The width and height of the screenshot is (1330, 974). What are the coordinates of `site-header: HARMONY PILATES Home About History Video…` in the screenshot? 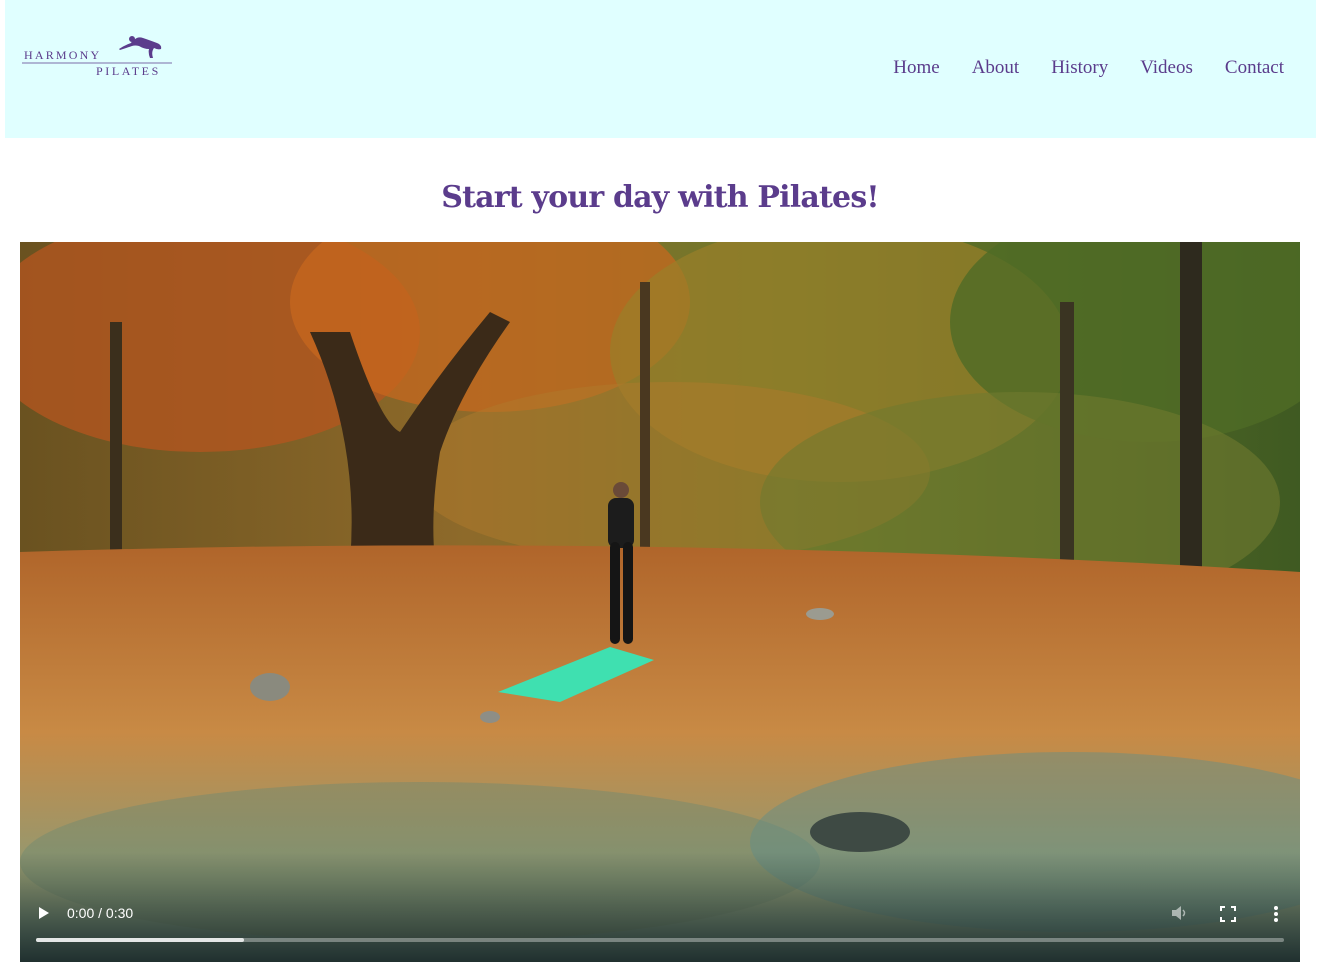 It's located at (660, 69).